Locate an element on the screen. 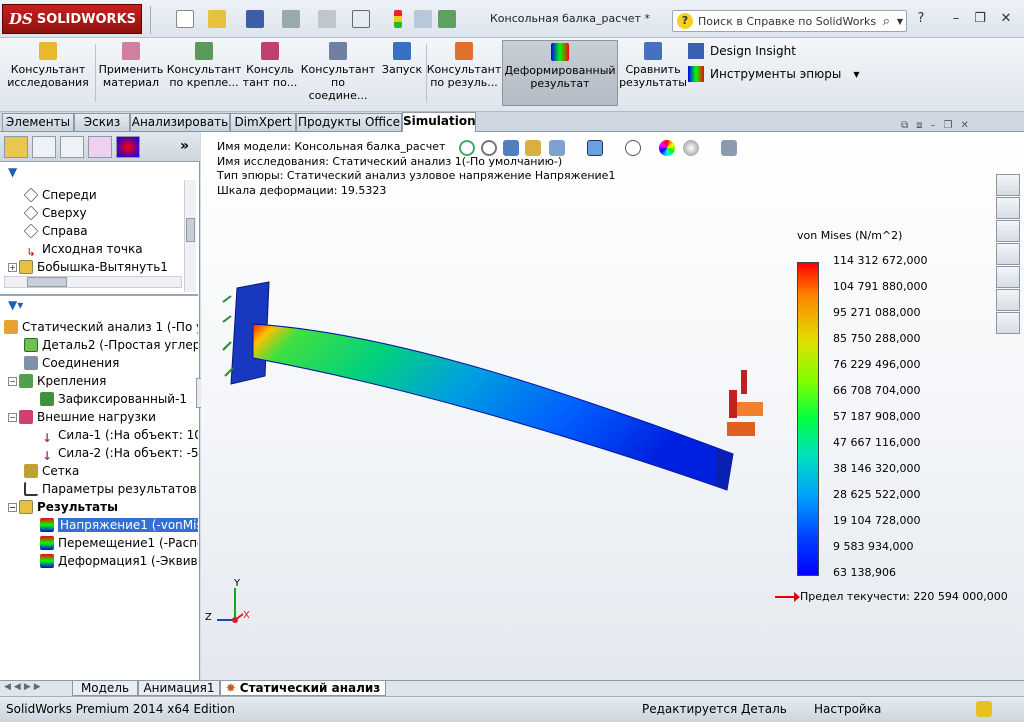 The height and width of the screenshot is (722, 1024). tab-model: Модель is located at coordinates (105, 688).